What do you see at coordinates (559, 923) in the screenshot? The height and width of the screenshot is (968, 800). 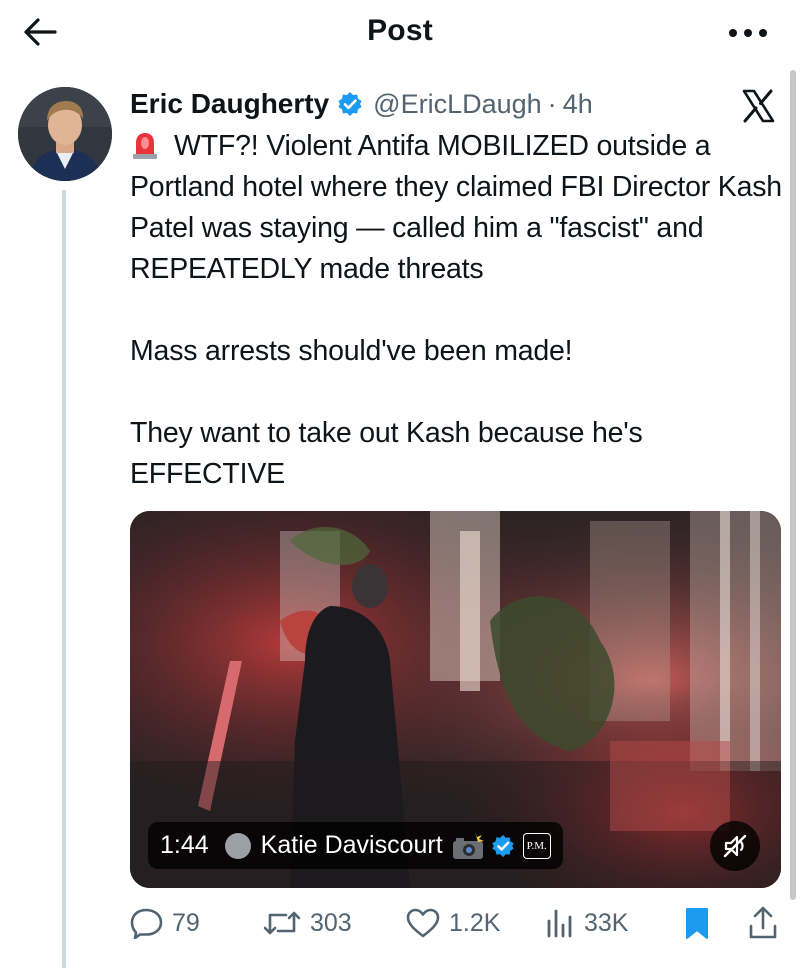 I see `views-chart-icon` at bounding box center [559, 923].